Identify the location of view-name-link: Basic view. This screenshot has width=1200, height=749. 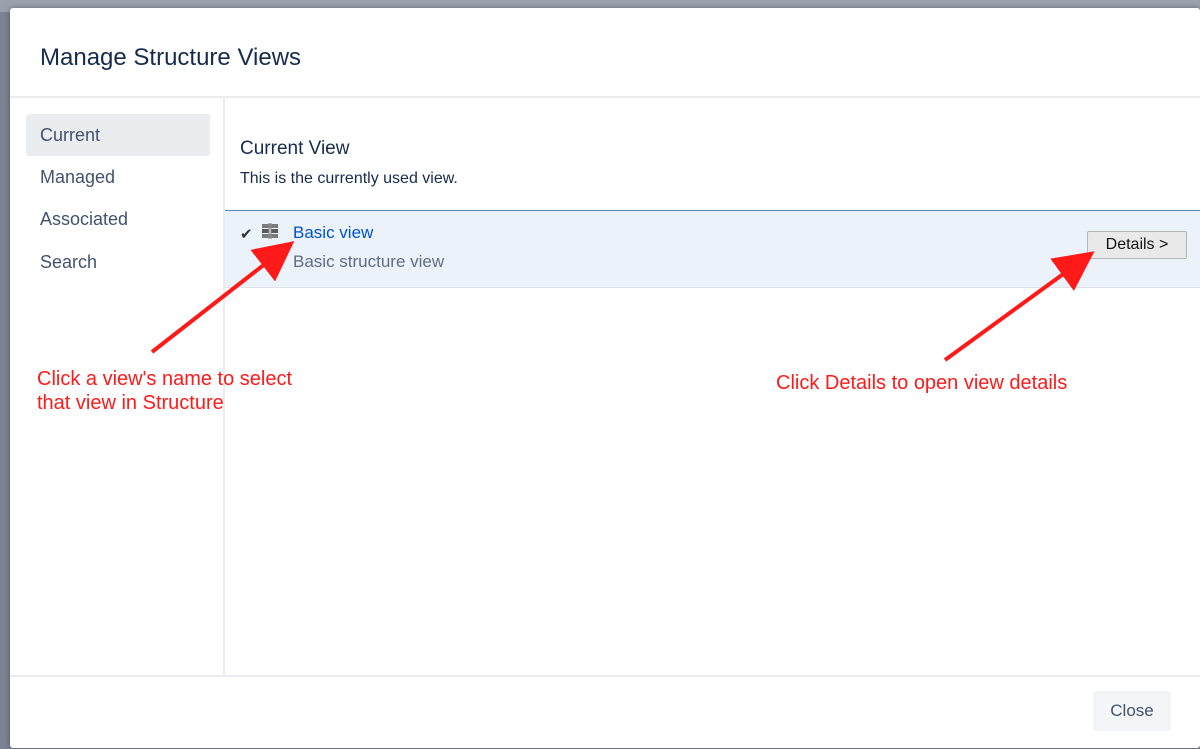
(333, 233).